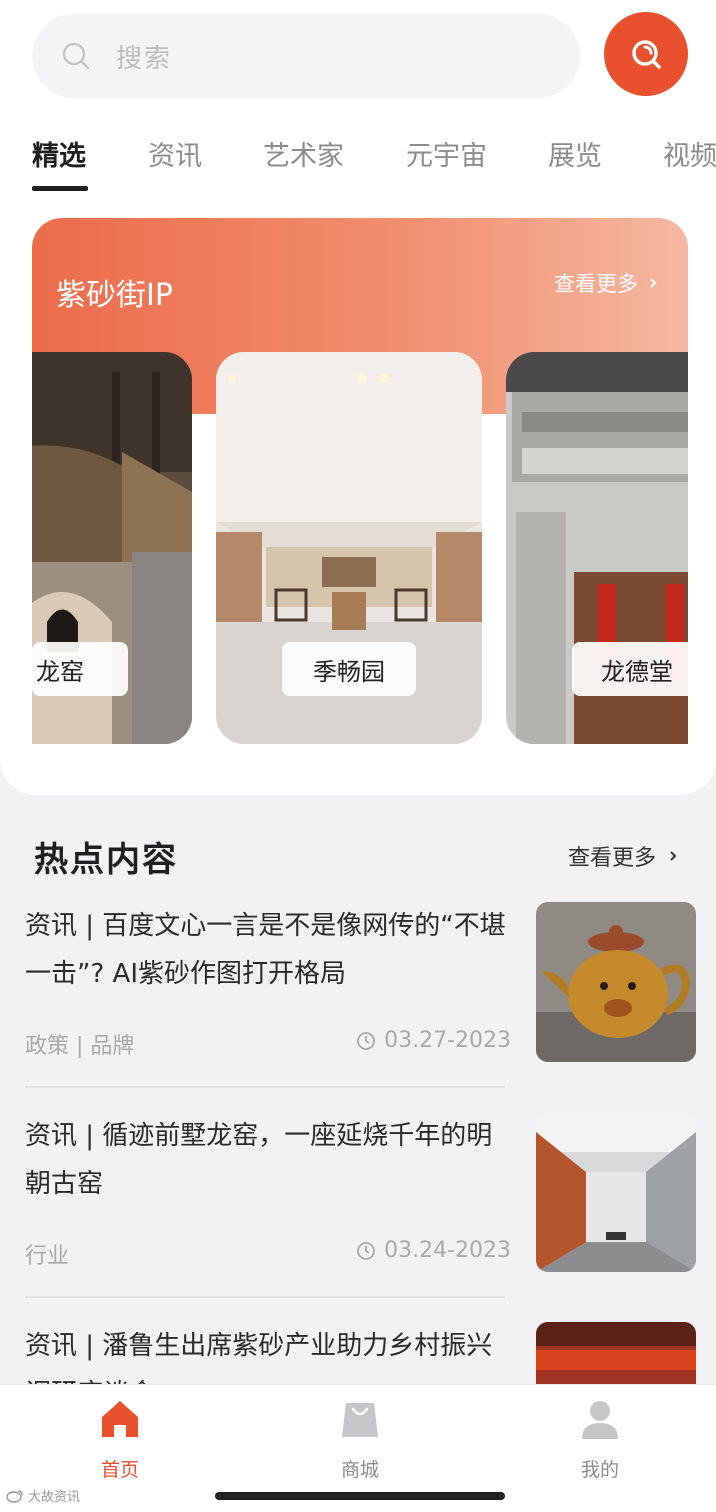 The height and width of the screenshot is (1512, 716). I want to click on banner-thumbnail, so click(616, 1353).